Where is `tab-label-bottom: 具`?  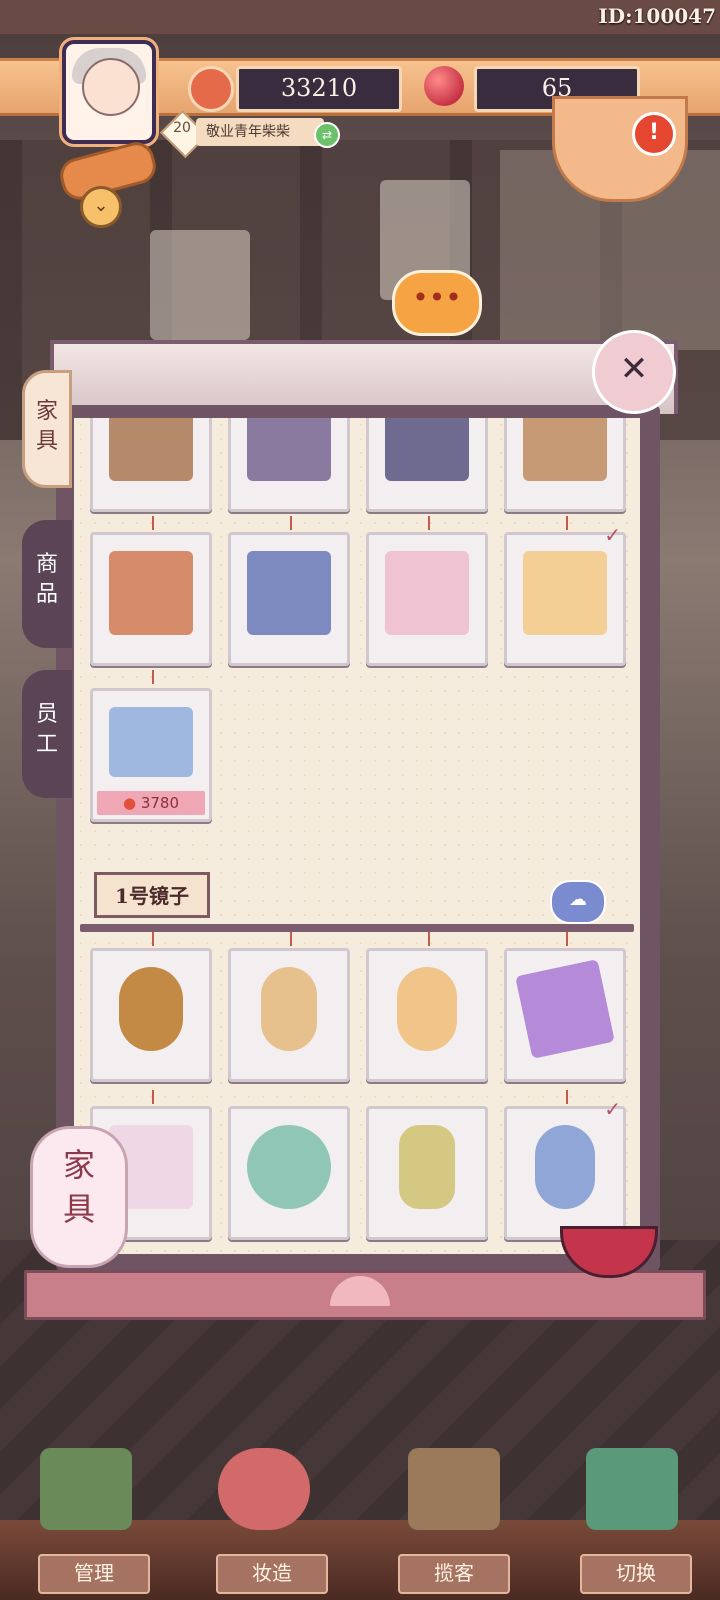 tab-label-bottom: 具 is located at coordinates (46, 441).